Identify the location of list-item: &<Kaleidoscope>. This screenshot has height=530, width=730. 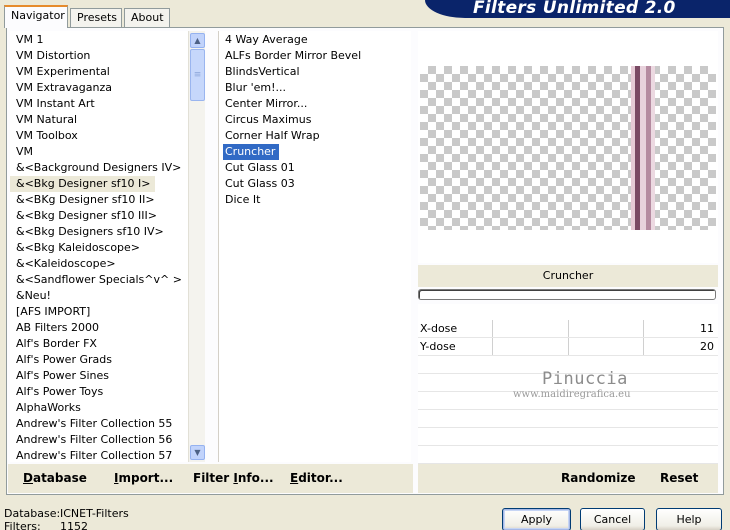
(99, 264).